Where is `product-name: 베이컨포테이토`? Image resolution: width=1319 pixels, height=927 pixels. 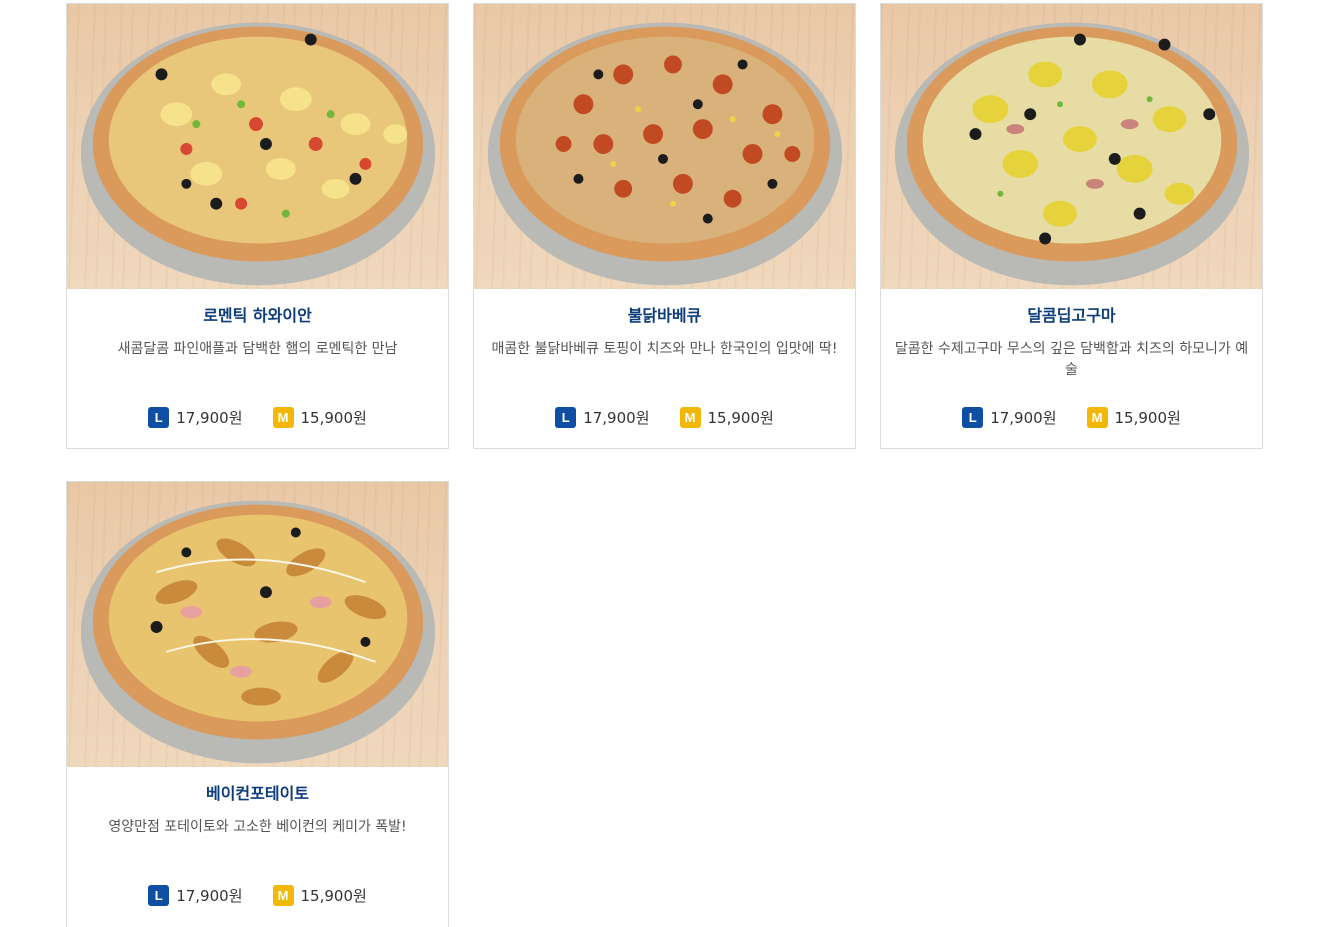 product-name: 베이컨포테이토 is located at coordinates (257, 794).